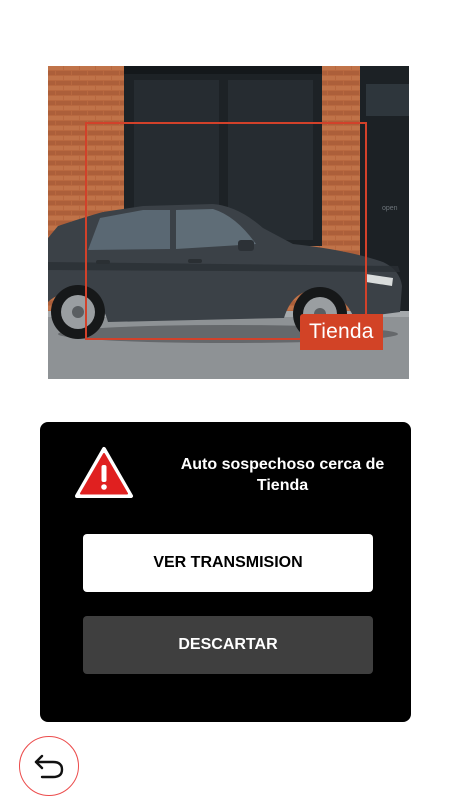 This screenshot has height=806, width=451. What do you see at coordinates (228, 645) in the screenshot?
I see `dismiss-button: DESCARTAR` at bounding box center [228, 645].